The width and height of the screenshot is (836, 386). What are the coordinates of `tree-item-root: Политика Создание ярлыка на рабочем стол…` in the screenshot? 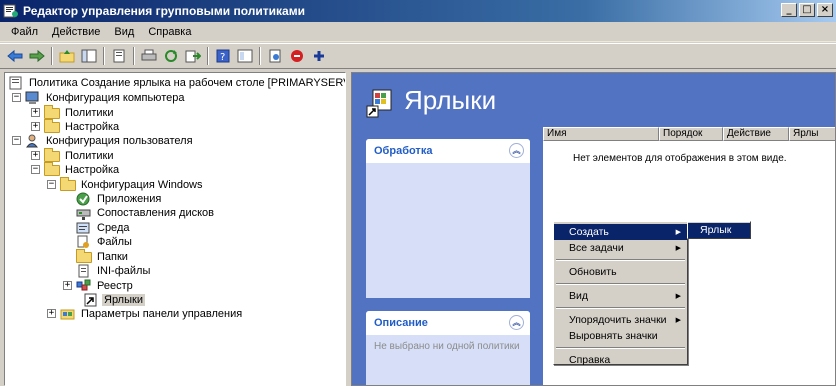 It's located at (176, 82).